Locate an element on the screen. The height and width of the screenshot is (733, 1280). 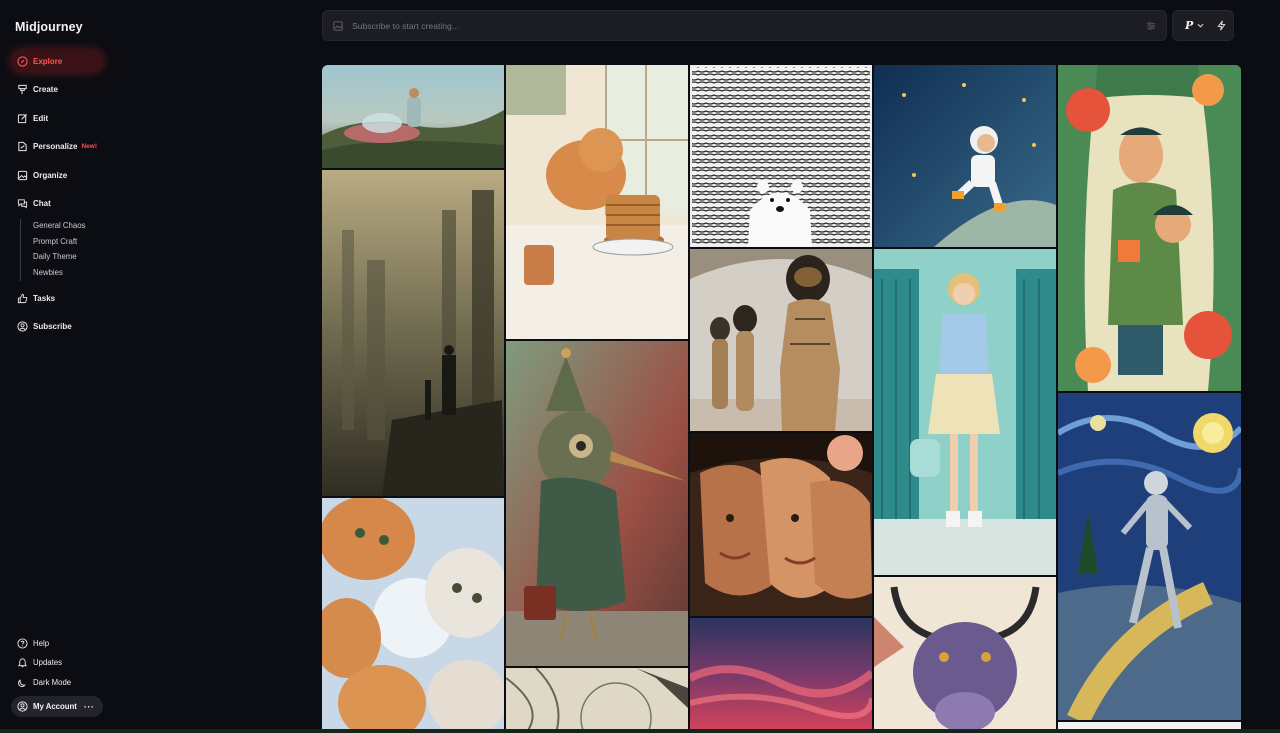
thumbs-up-icon is located at coordinates (22, 298).